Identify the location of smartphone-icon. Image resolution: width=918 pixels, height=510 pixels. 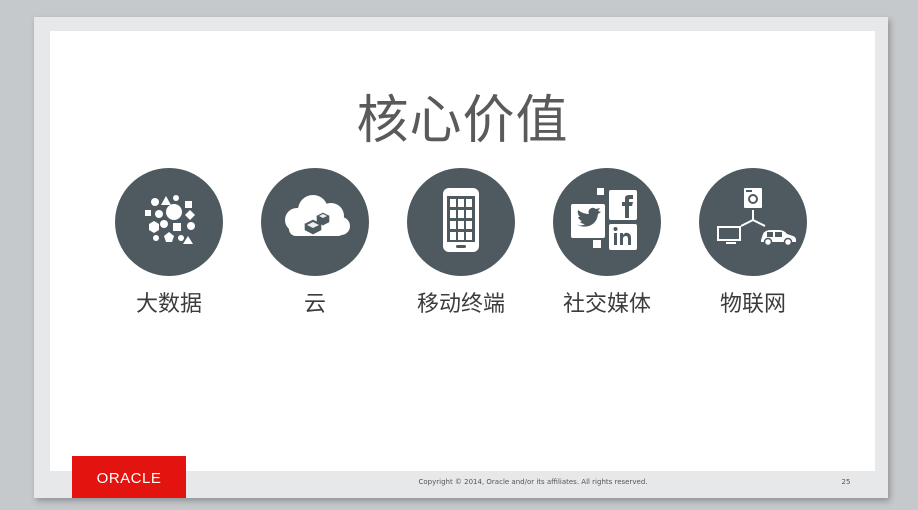
(461, 222).